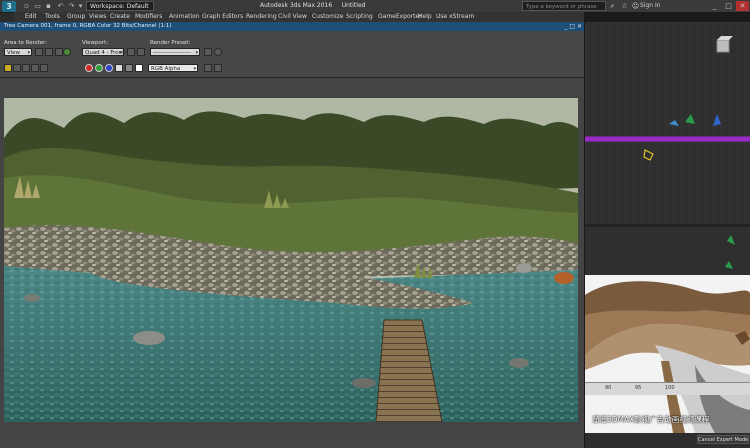 The height and width of the screenshot is (448, 750). What do you see at coordinates (261, 16) in the screenshot?
I see `menu-rendering: Rendering` at bounding box center [261, 16].